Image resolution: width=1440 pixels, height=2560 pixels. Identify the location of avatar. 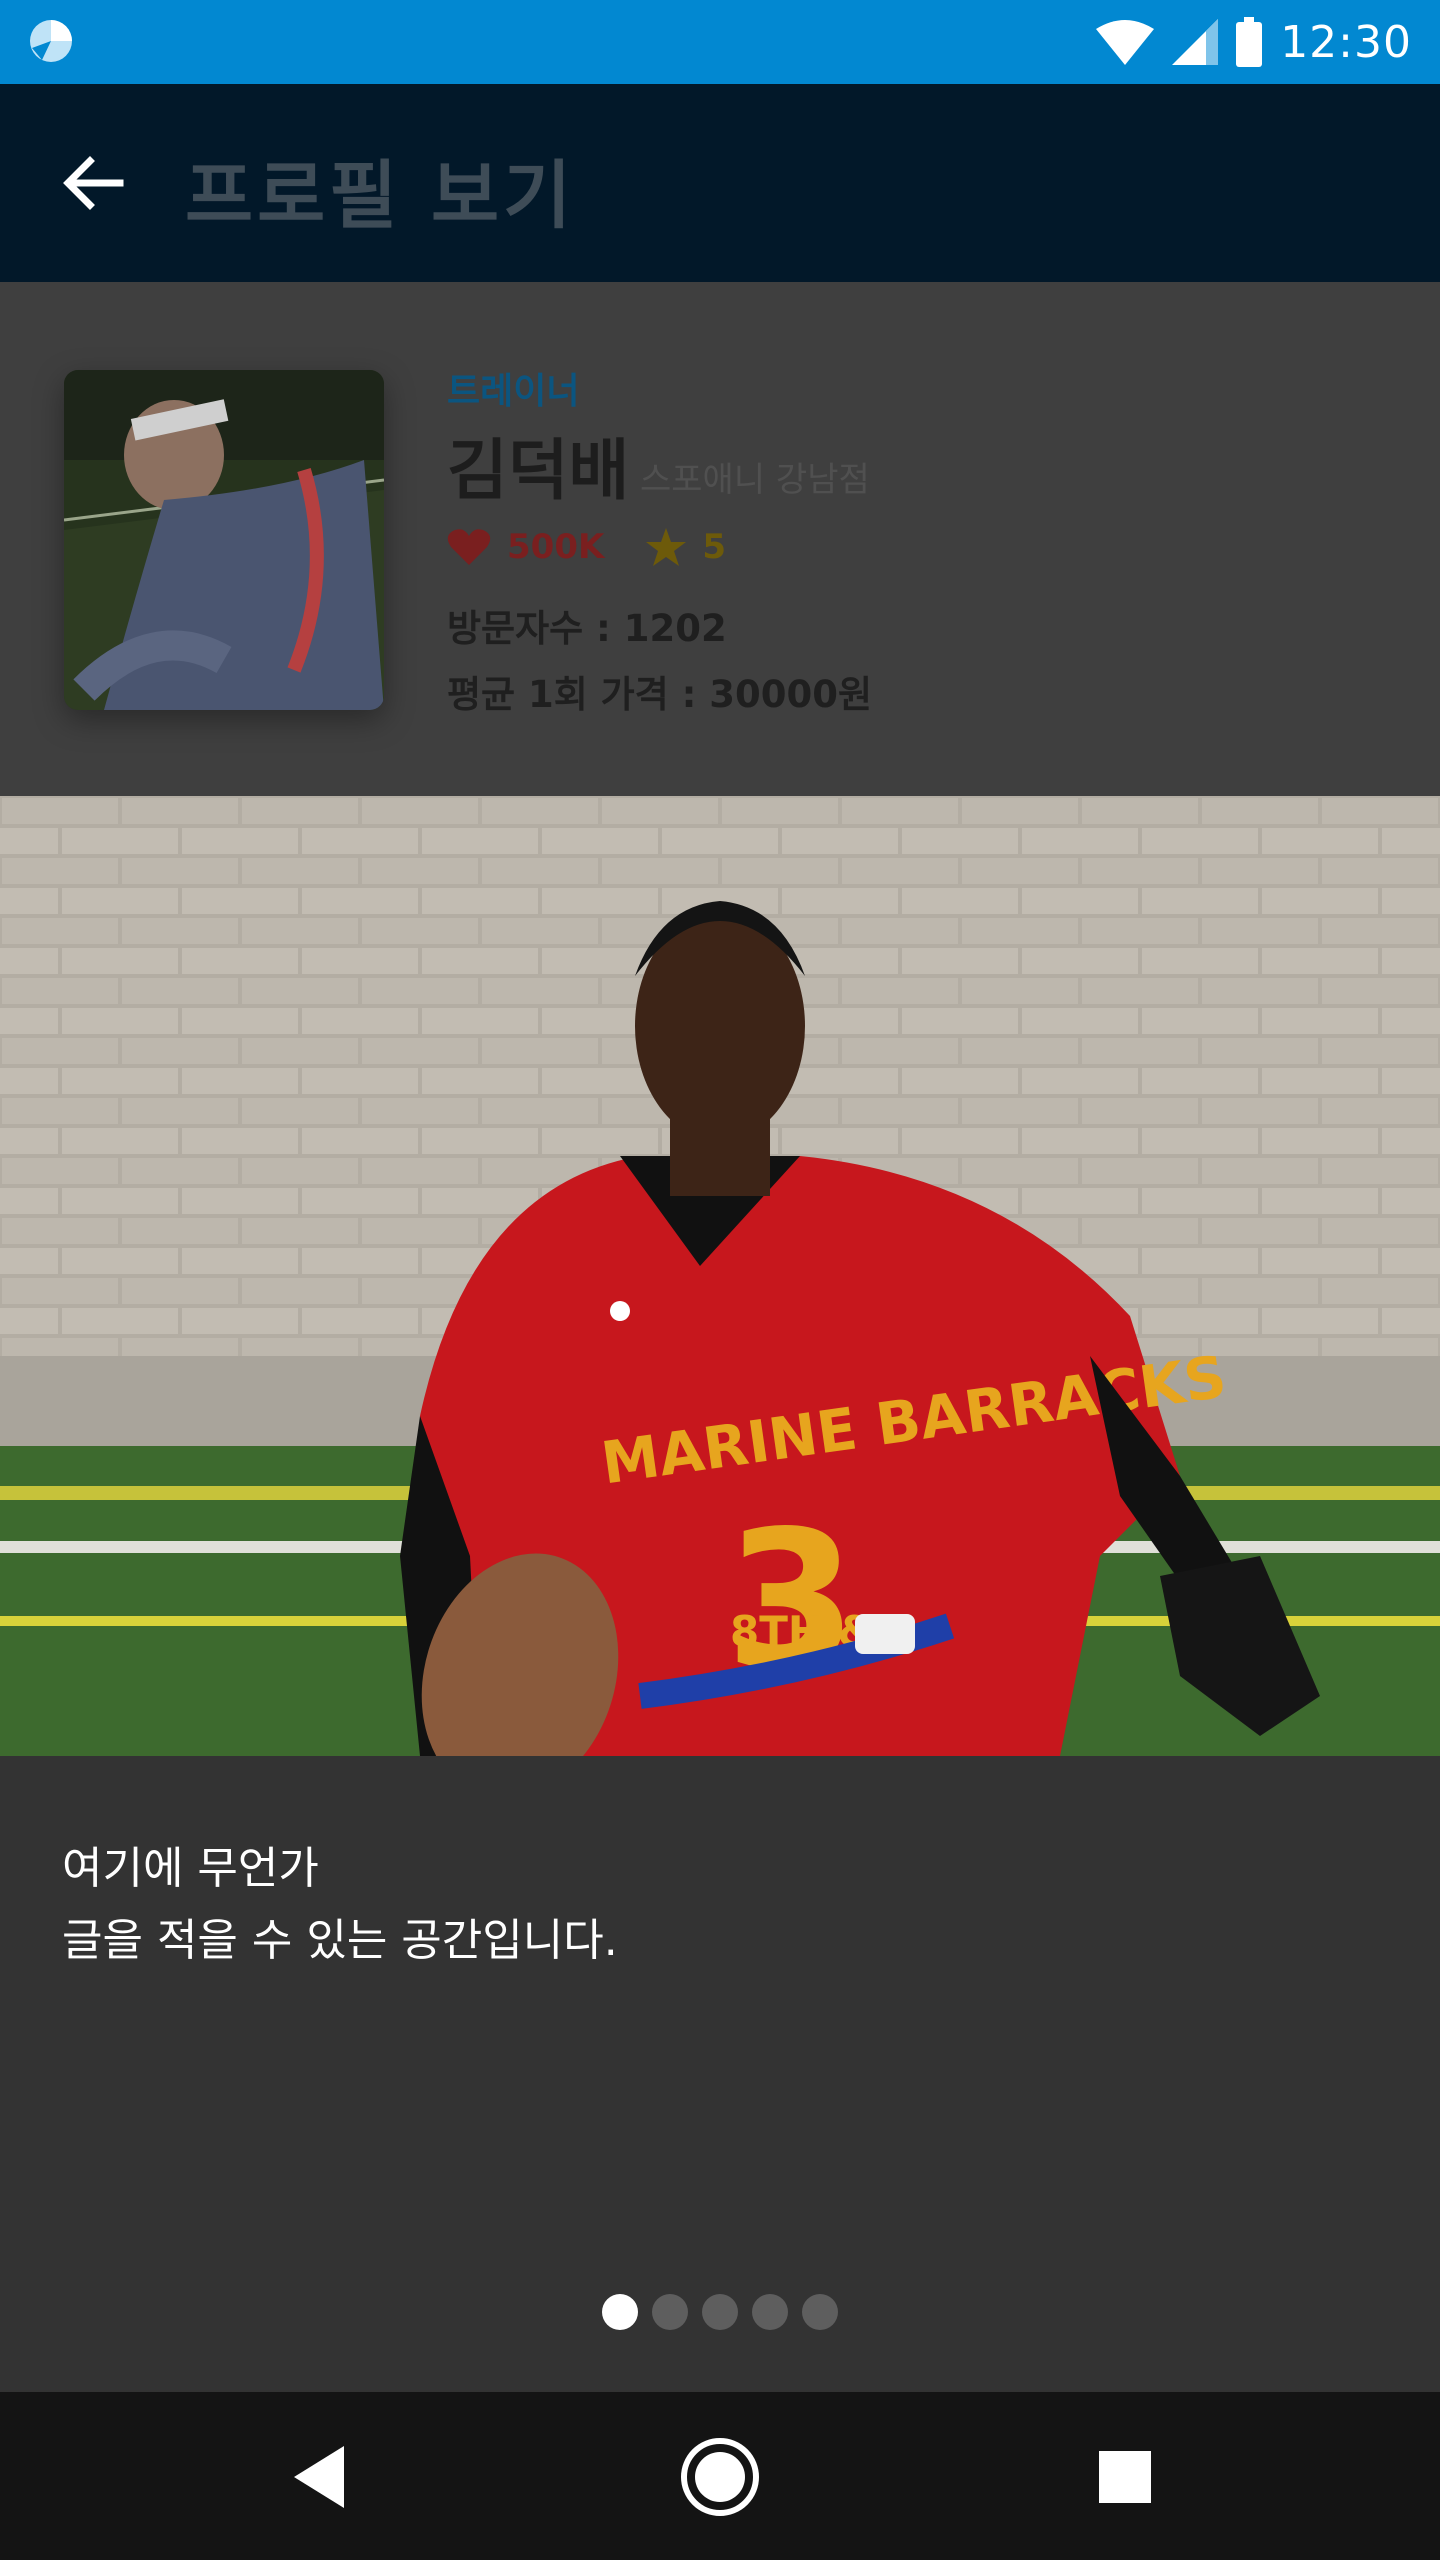
(224, 540).